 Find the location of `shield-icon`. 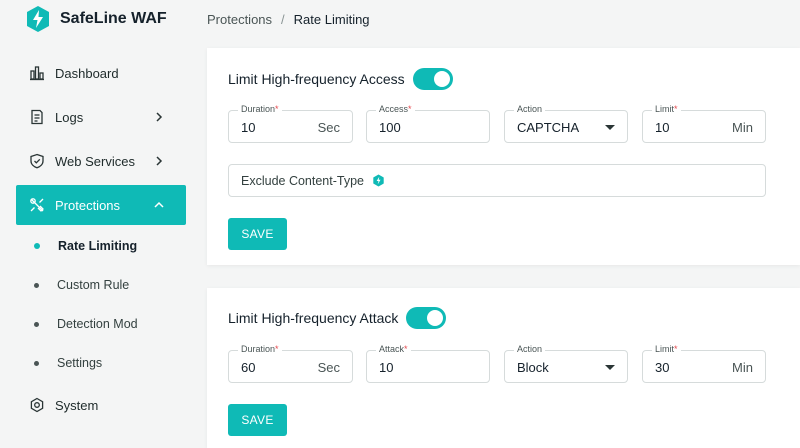

shield-icon is located at coordinates (37, 161).